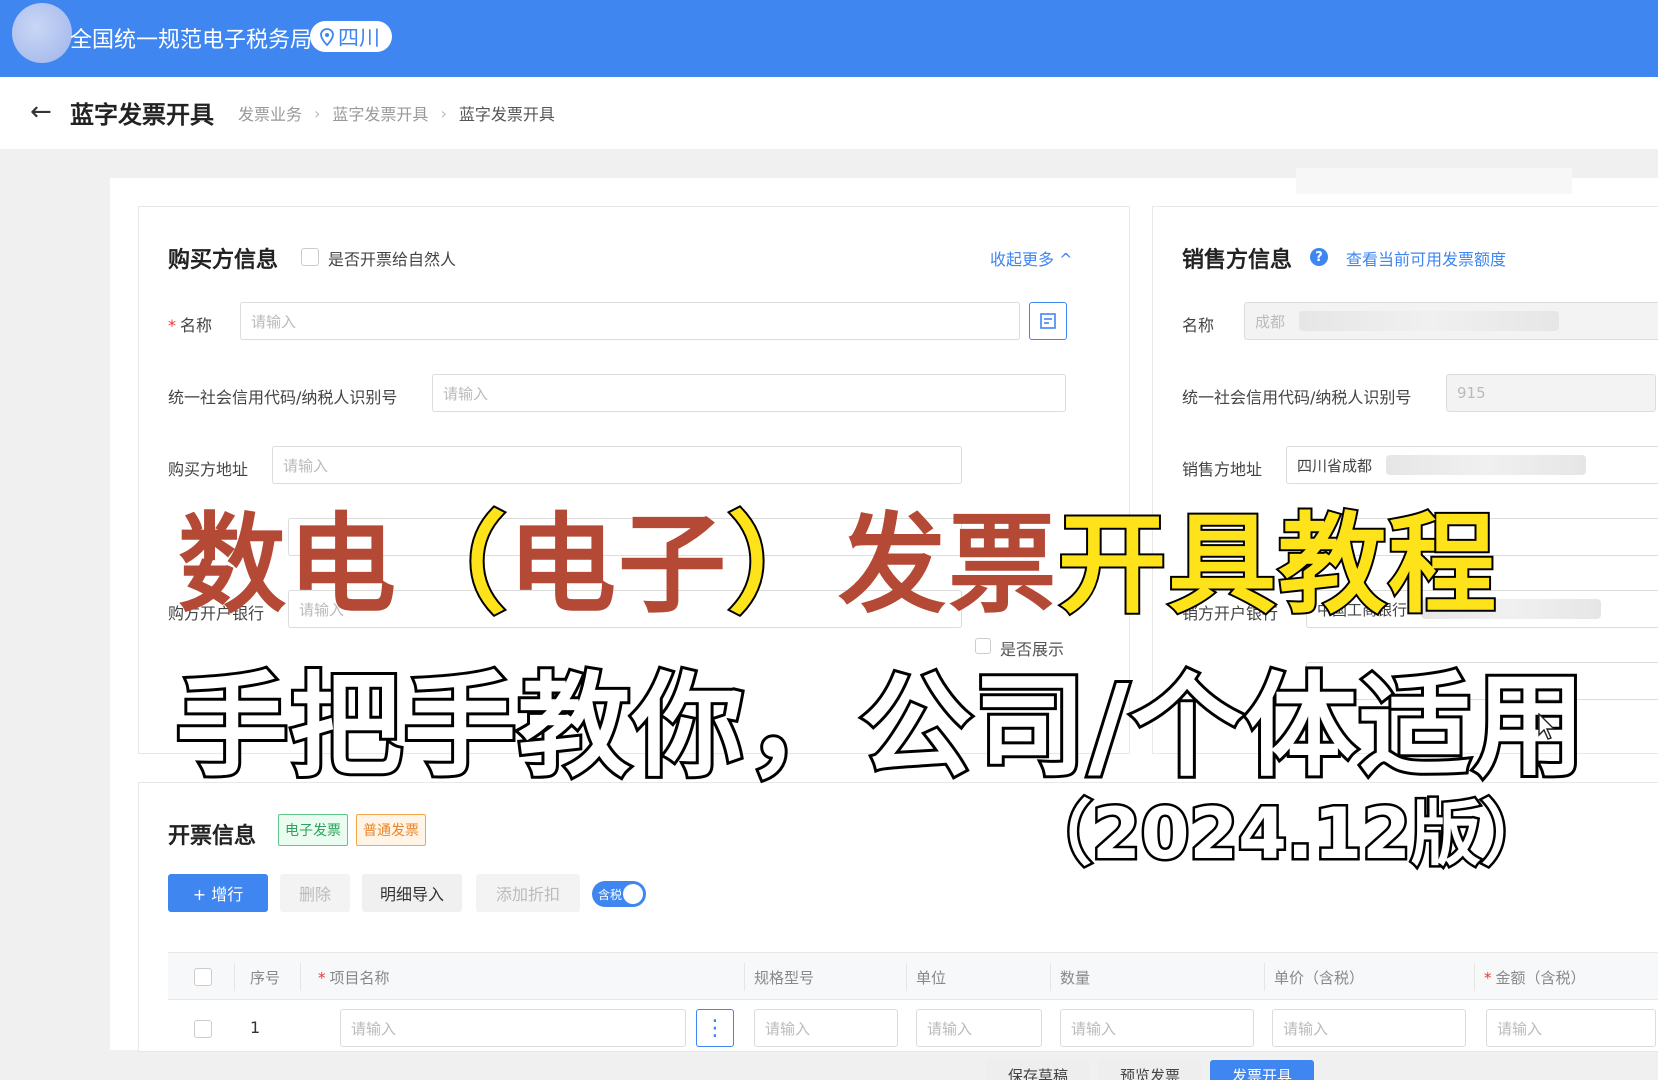 The width and height of the screenshot is (1658, 1080). I want to click on select-all-checkbox, so click(203, 977).